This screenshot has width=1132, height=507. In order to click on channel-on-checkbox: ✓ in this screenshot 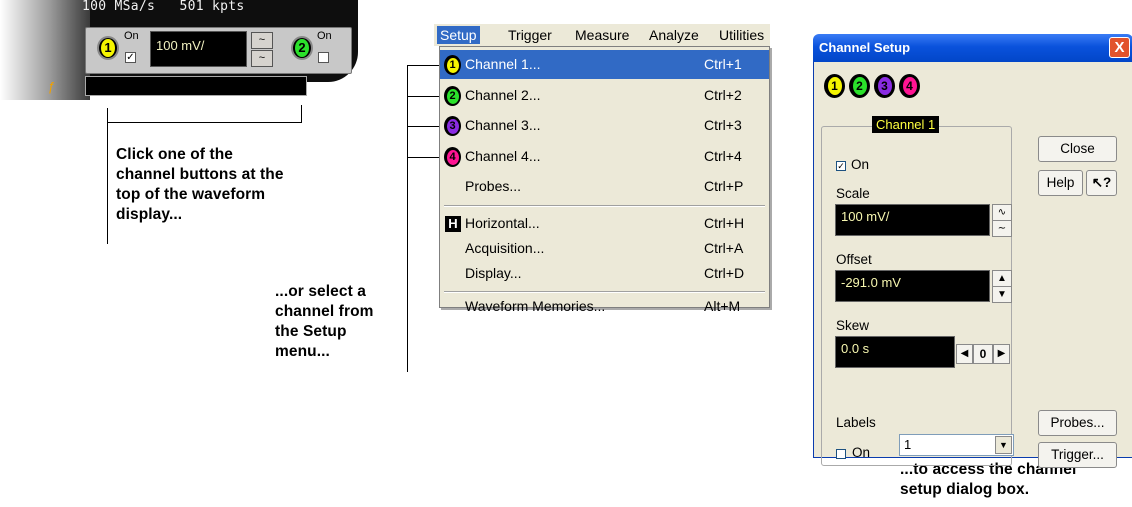, I will do `click(841, 166)`.